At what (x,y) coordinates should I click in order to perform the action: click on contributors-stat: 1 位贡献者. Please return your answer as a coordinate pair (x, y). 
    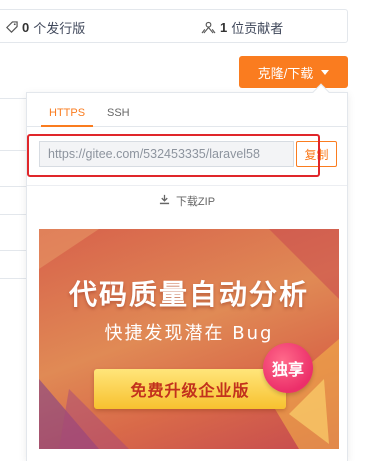
    Looking at the image, I should click on (242, 27).